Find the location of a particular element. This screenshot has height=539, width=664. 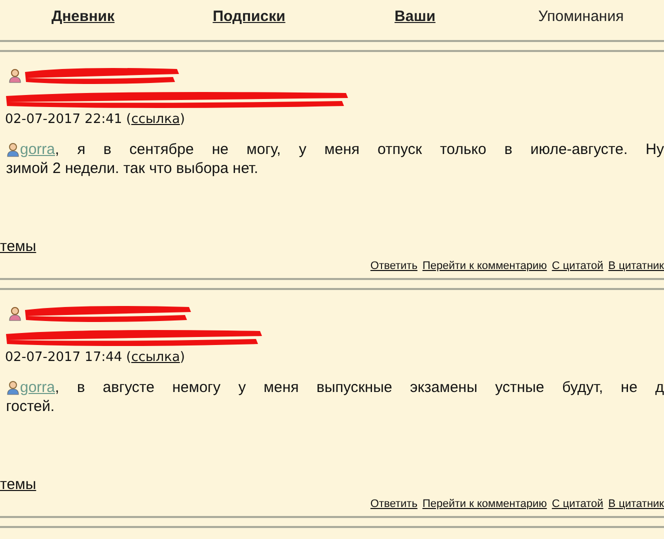

nav-tab: Подписки is located at coordinates (249, 17).